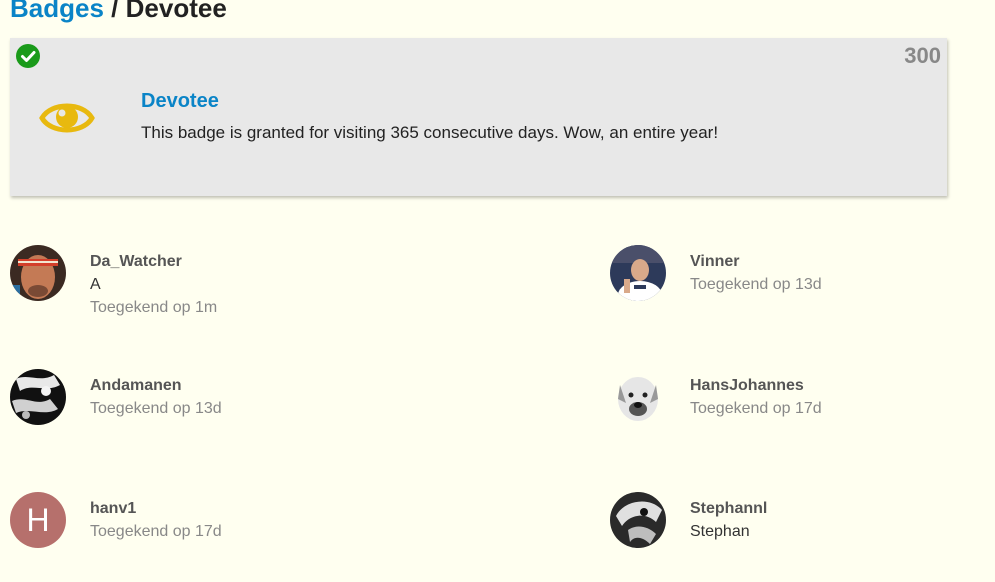 The height and width of the screenshot is (582, 995). I want to click on username-link: Stephannl, so click(728, 509).